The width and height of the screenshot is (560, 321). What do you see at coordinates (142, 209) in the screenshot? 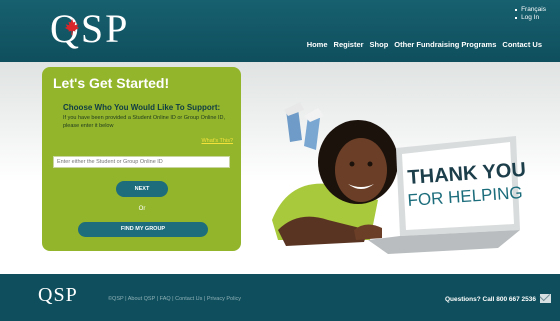
I see `or-separator: Or` at bounding box center [142, 209].